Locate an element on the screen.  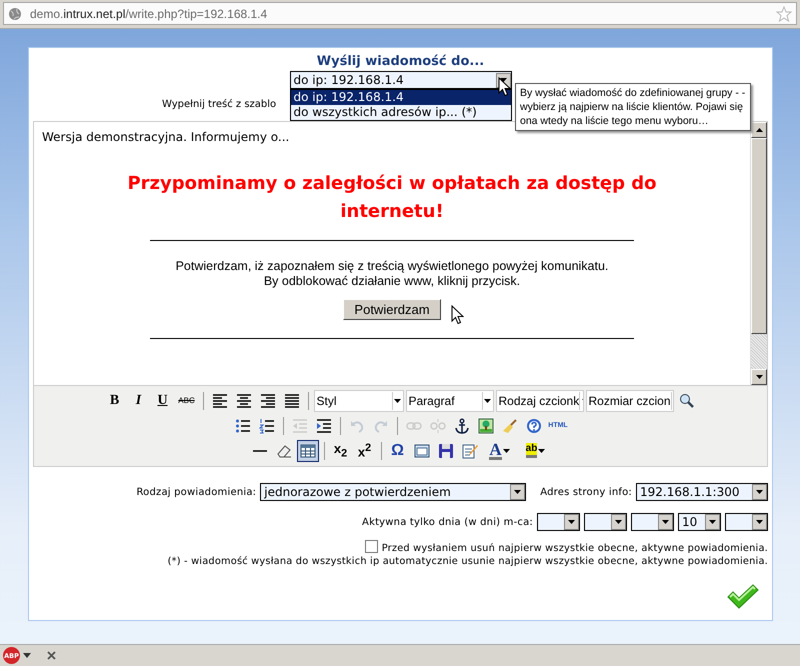
align-center-icon is located at coordinates (244, 400).